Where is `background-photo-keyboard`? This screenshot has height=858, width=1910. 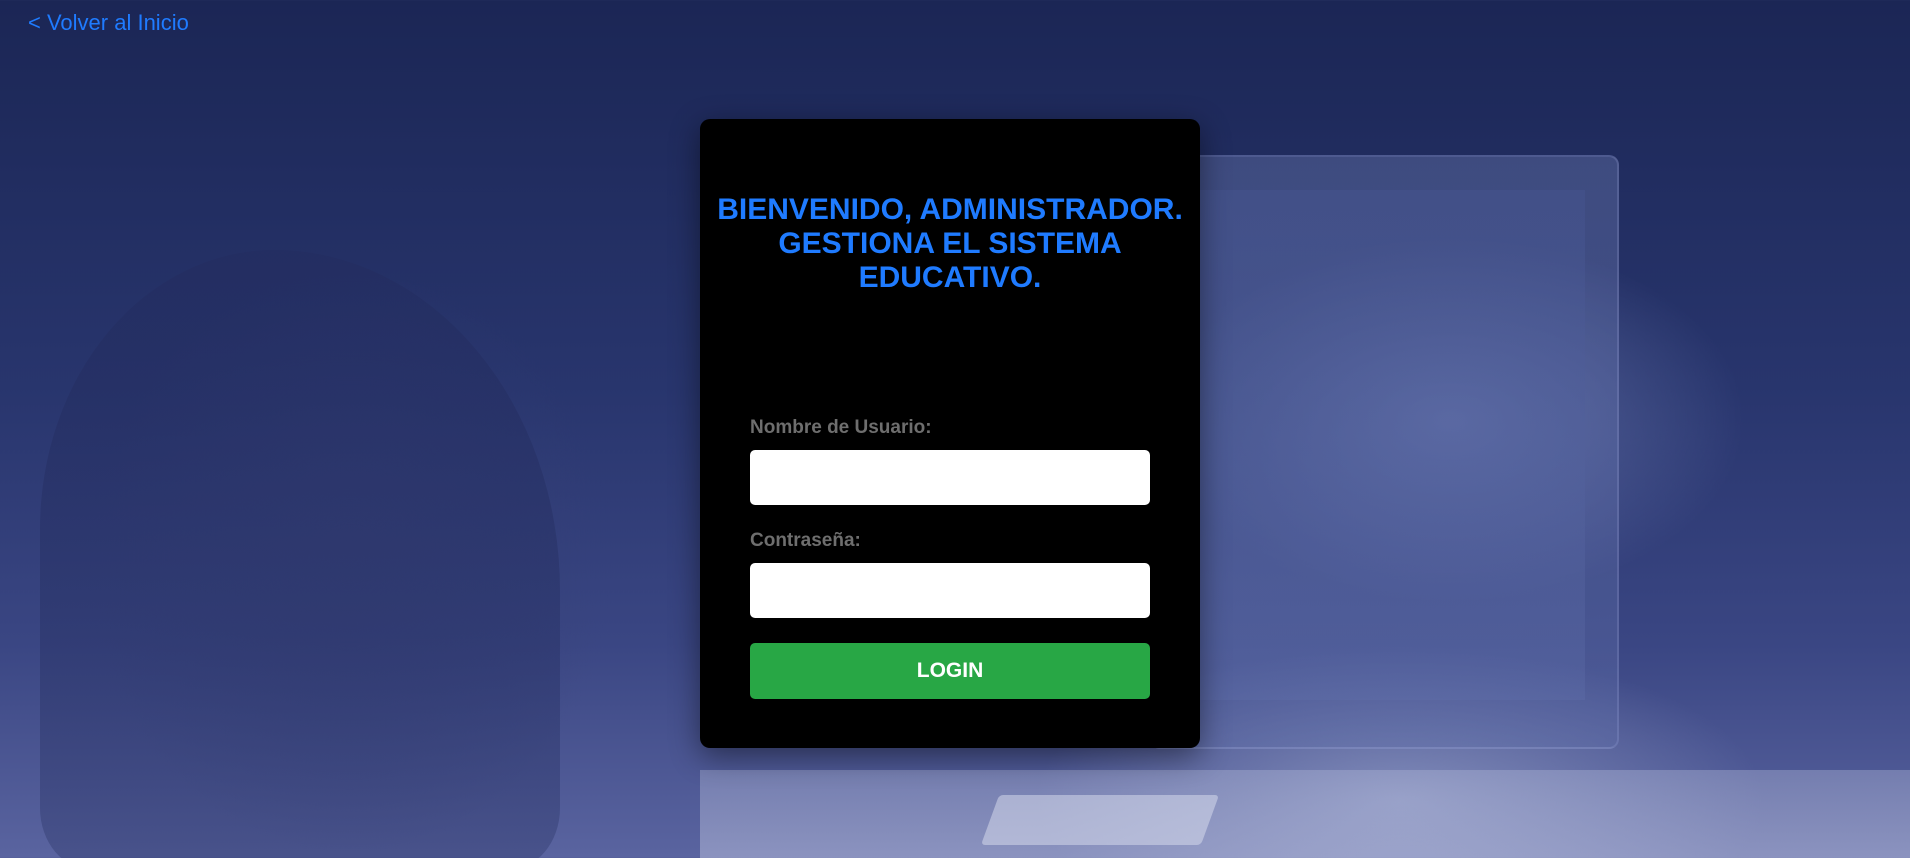
background-photo-keyboard is located at coordinates (1100, 820).